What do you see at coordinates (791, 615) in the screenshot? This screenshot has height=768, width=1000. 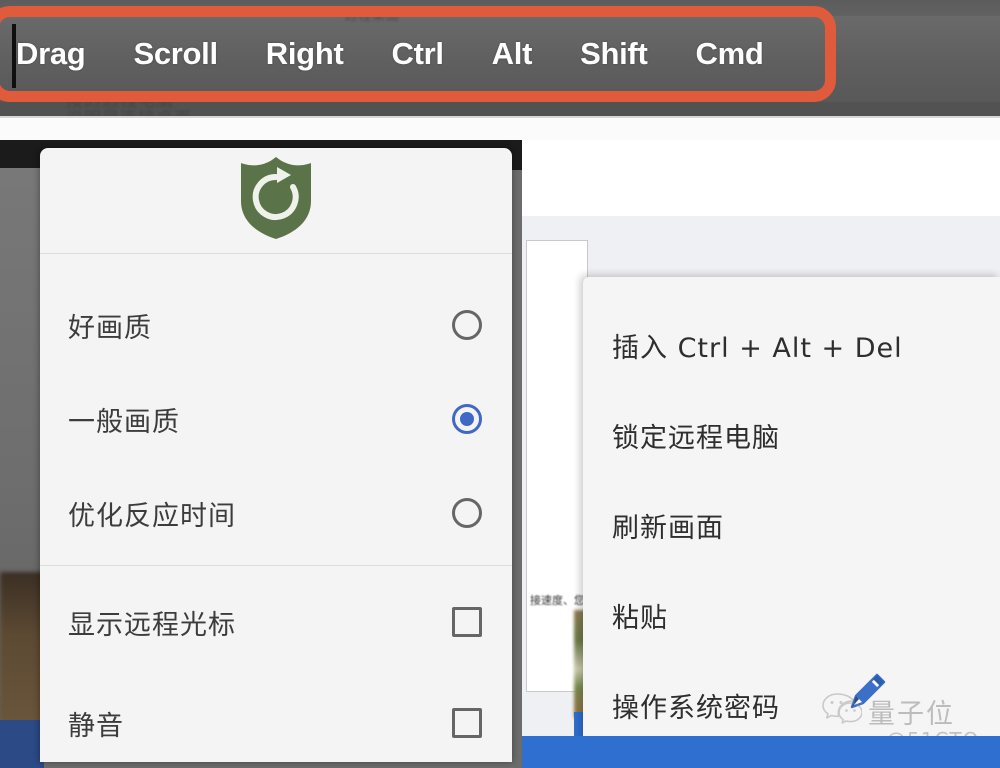 I see `menu-item-paste: 粘贴` at bounding box center [791, 615].